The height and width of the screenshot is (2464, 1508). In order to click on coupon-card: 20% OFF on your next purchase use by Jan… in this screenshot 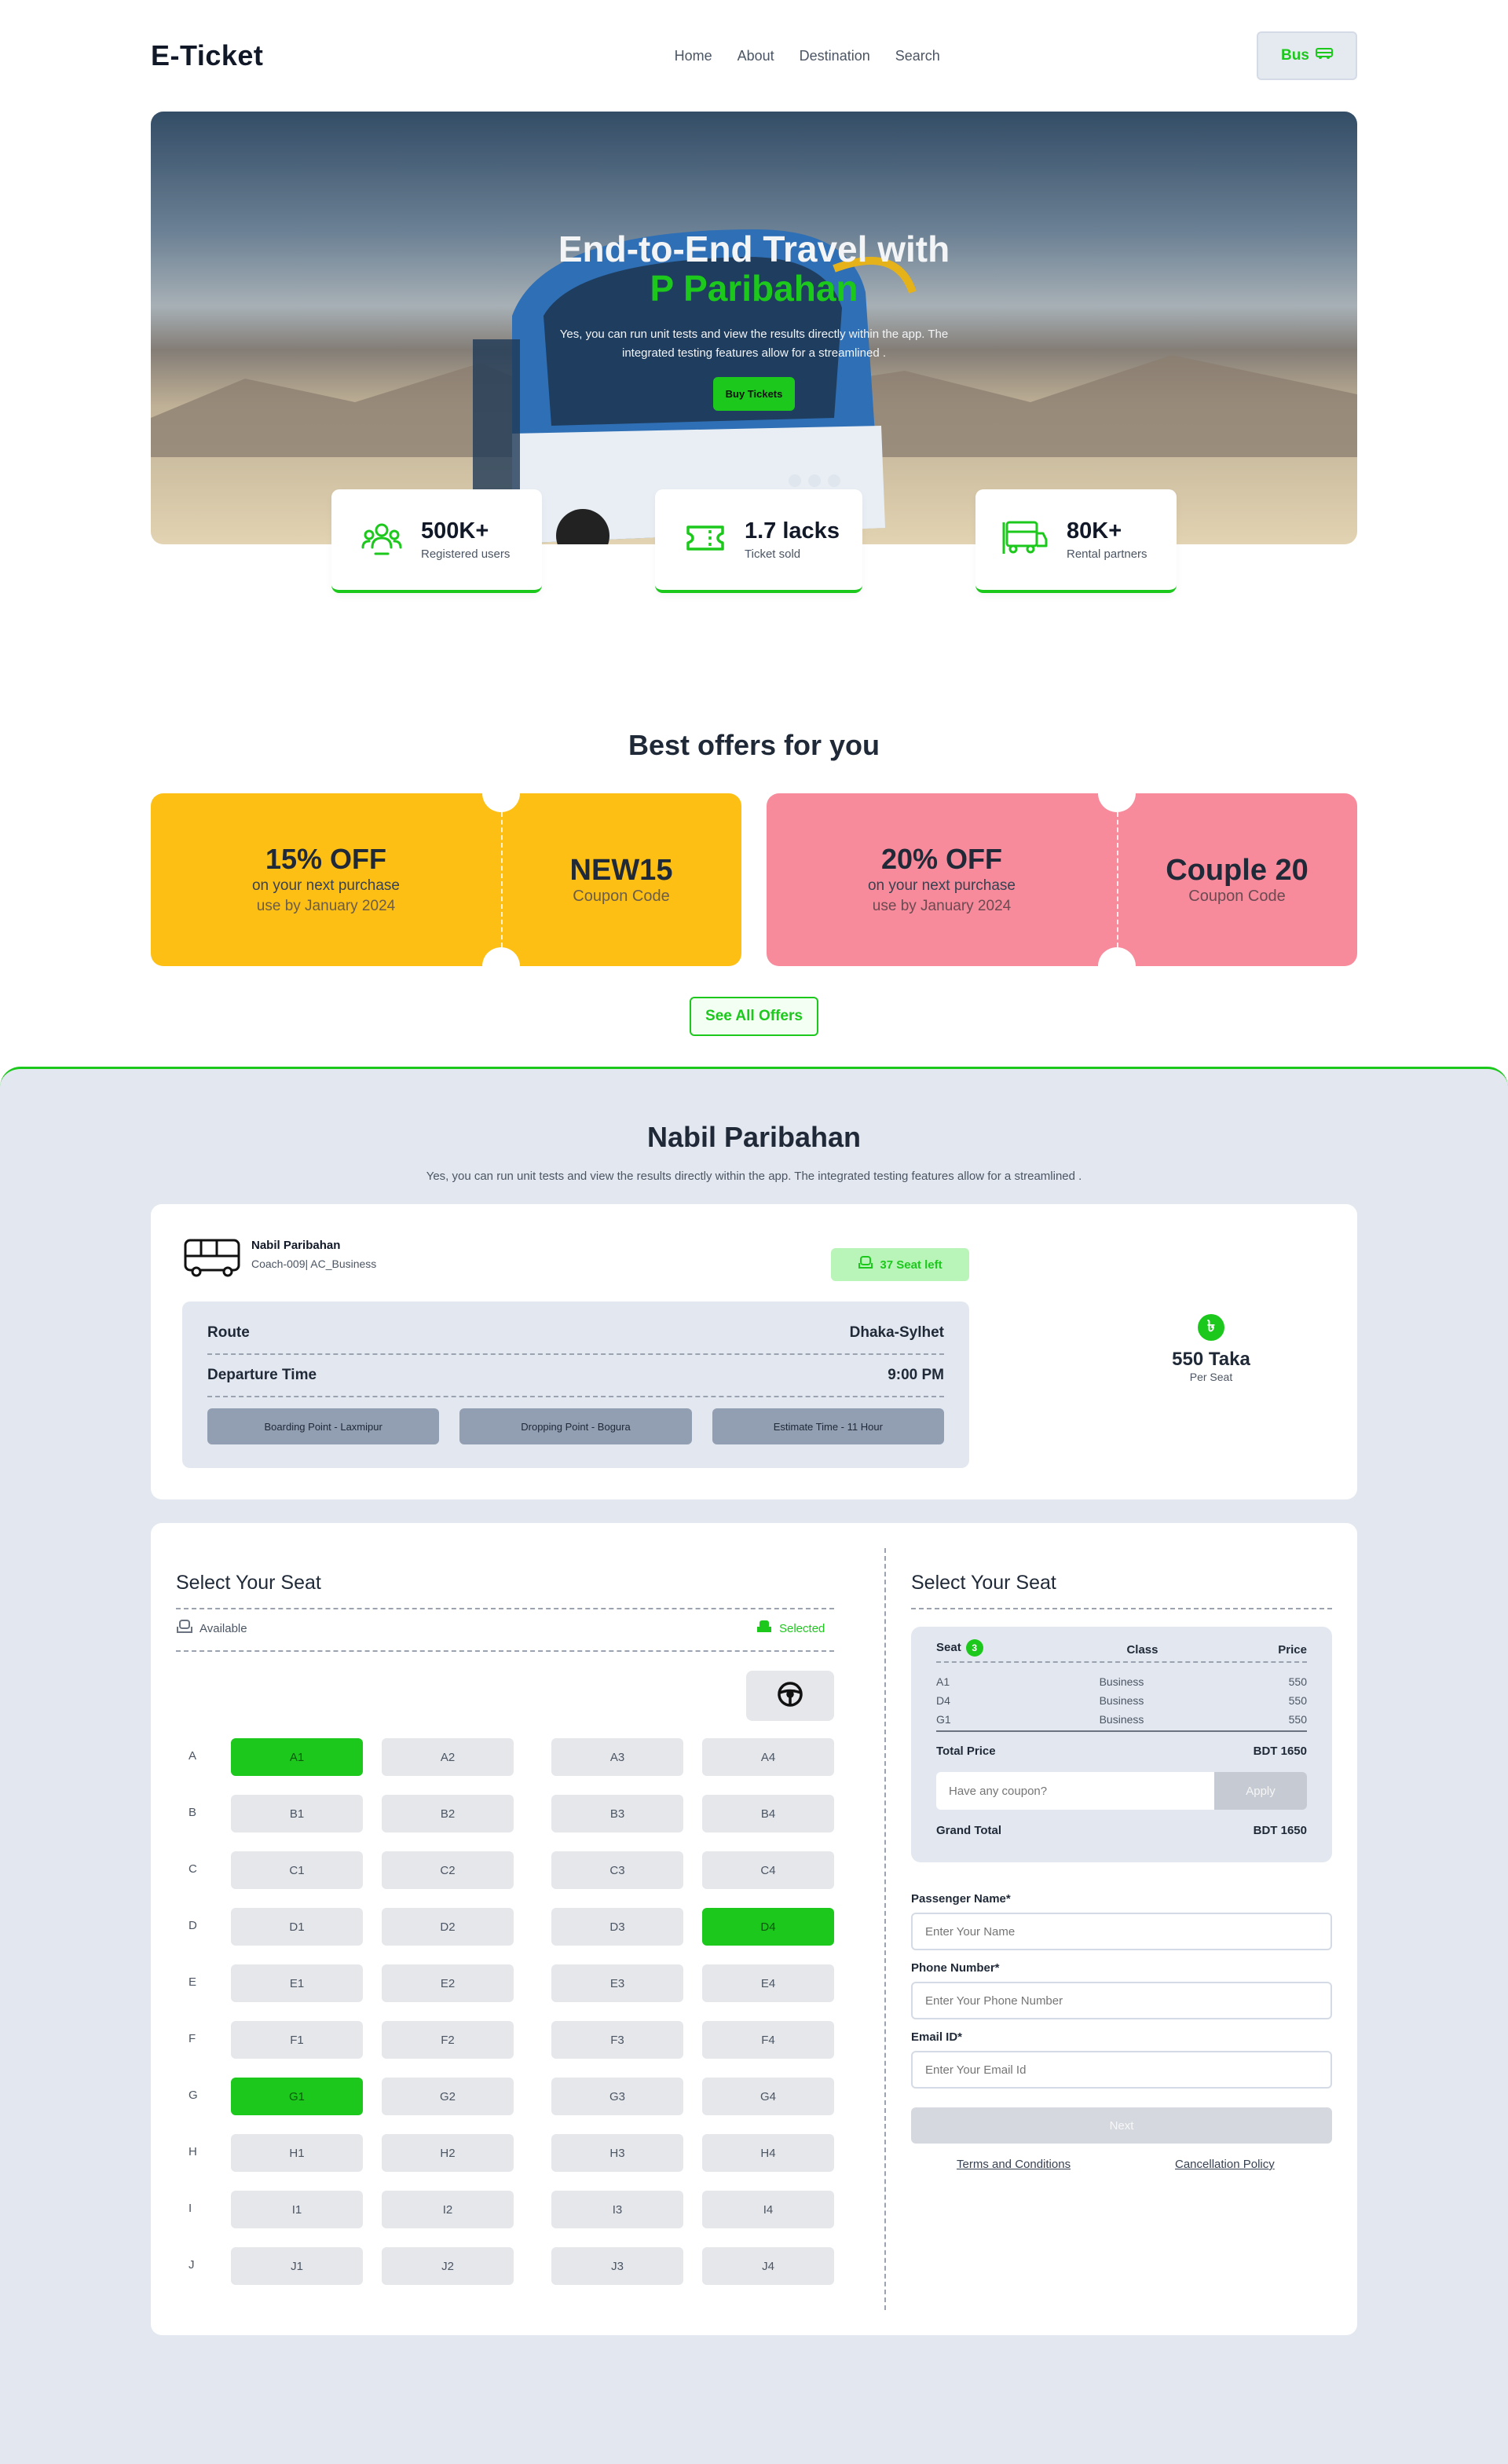, I will do `click(1062, 879)`.